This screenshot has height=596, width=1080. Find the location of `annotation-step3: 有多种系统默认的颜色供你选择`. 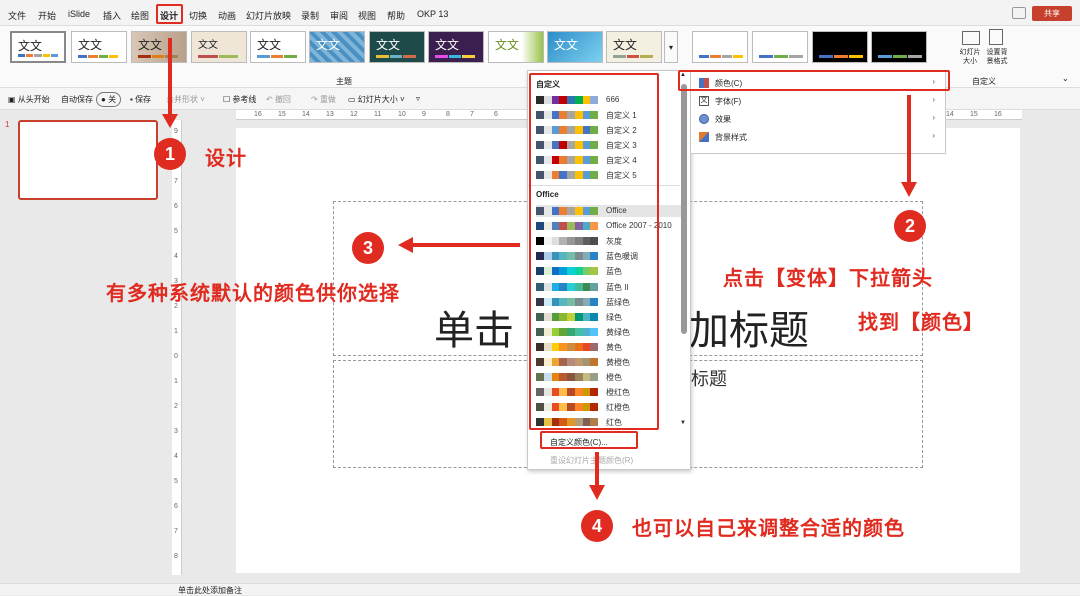

annotation-step3: 有多种系统默认的颜色供你选择 is located at coordinates (253, 294).